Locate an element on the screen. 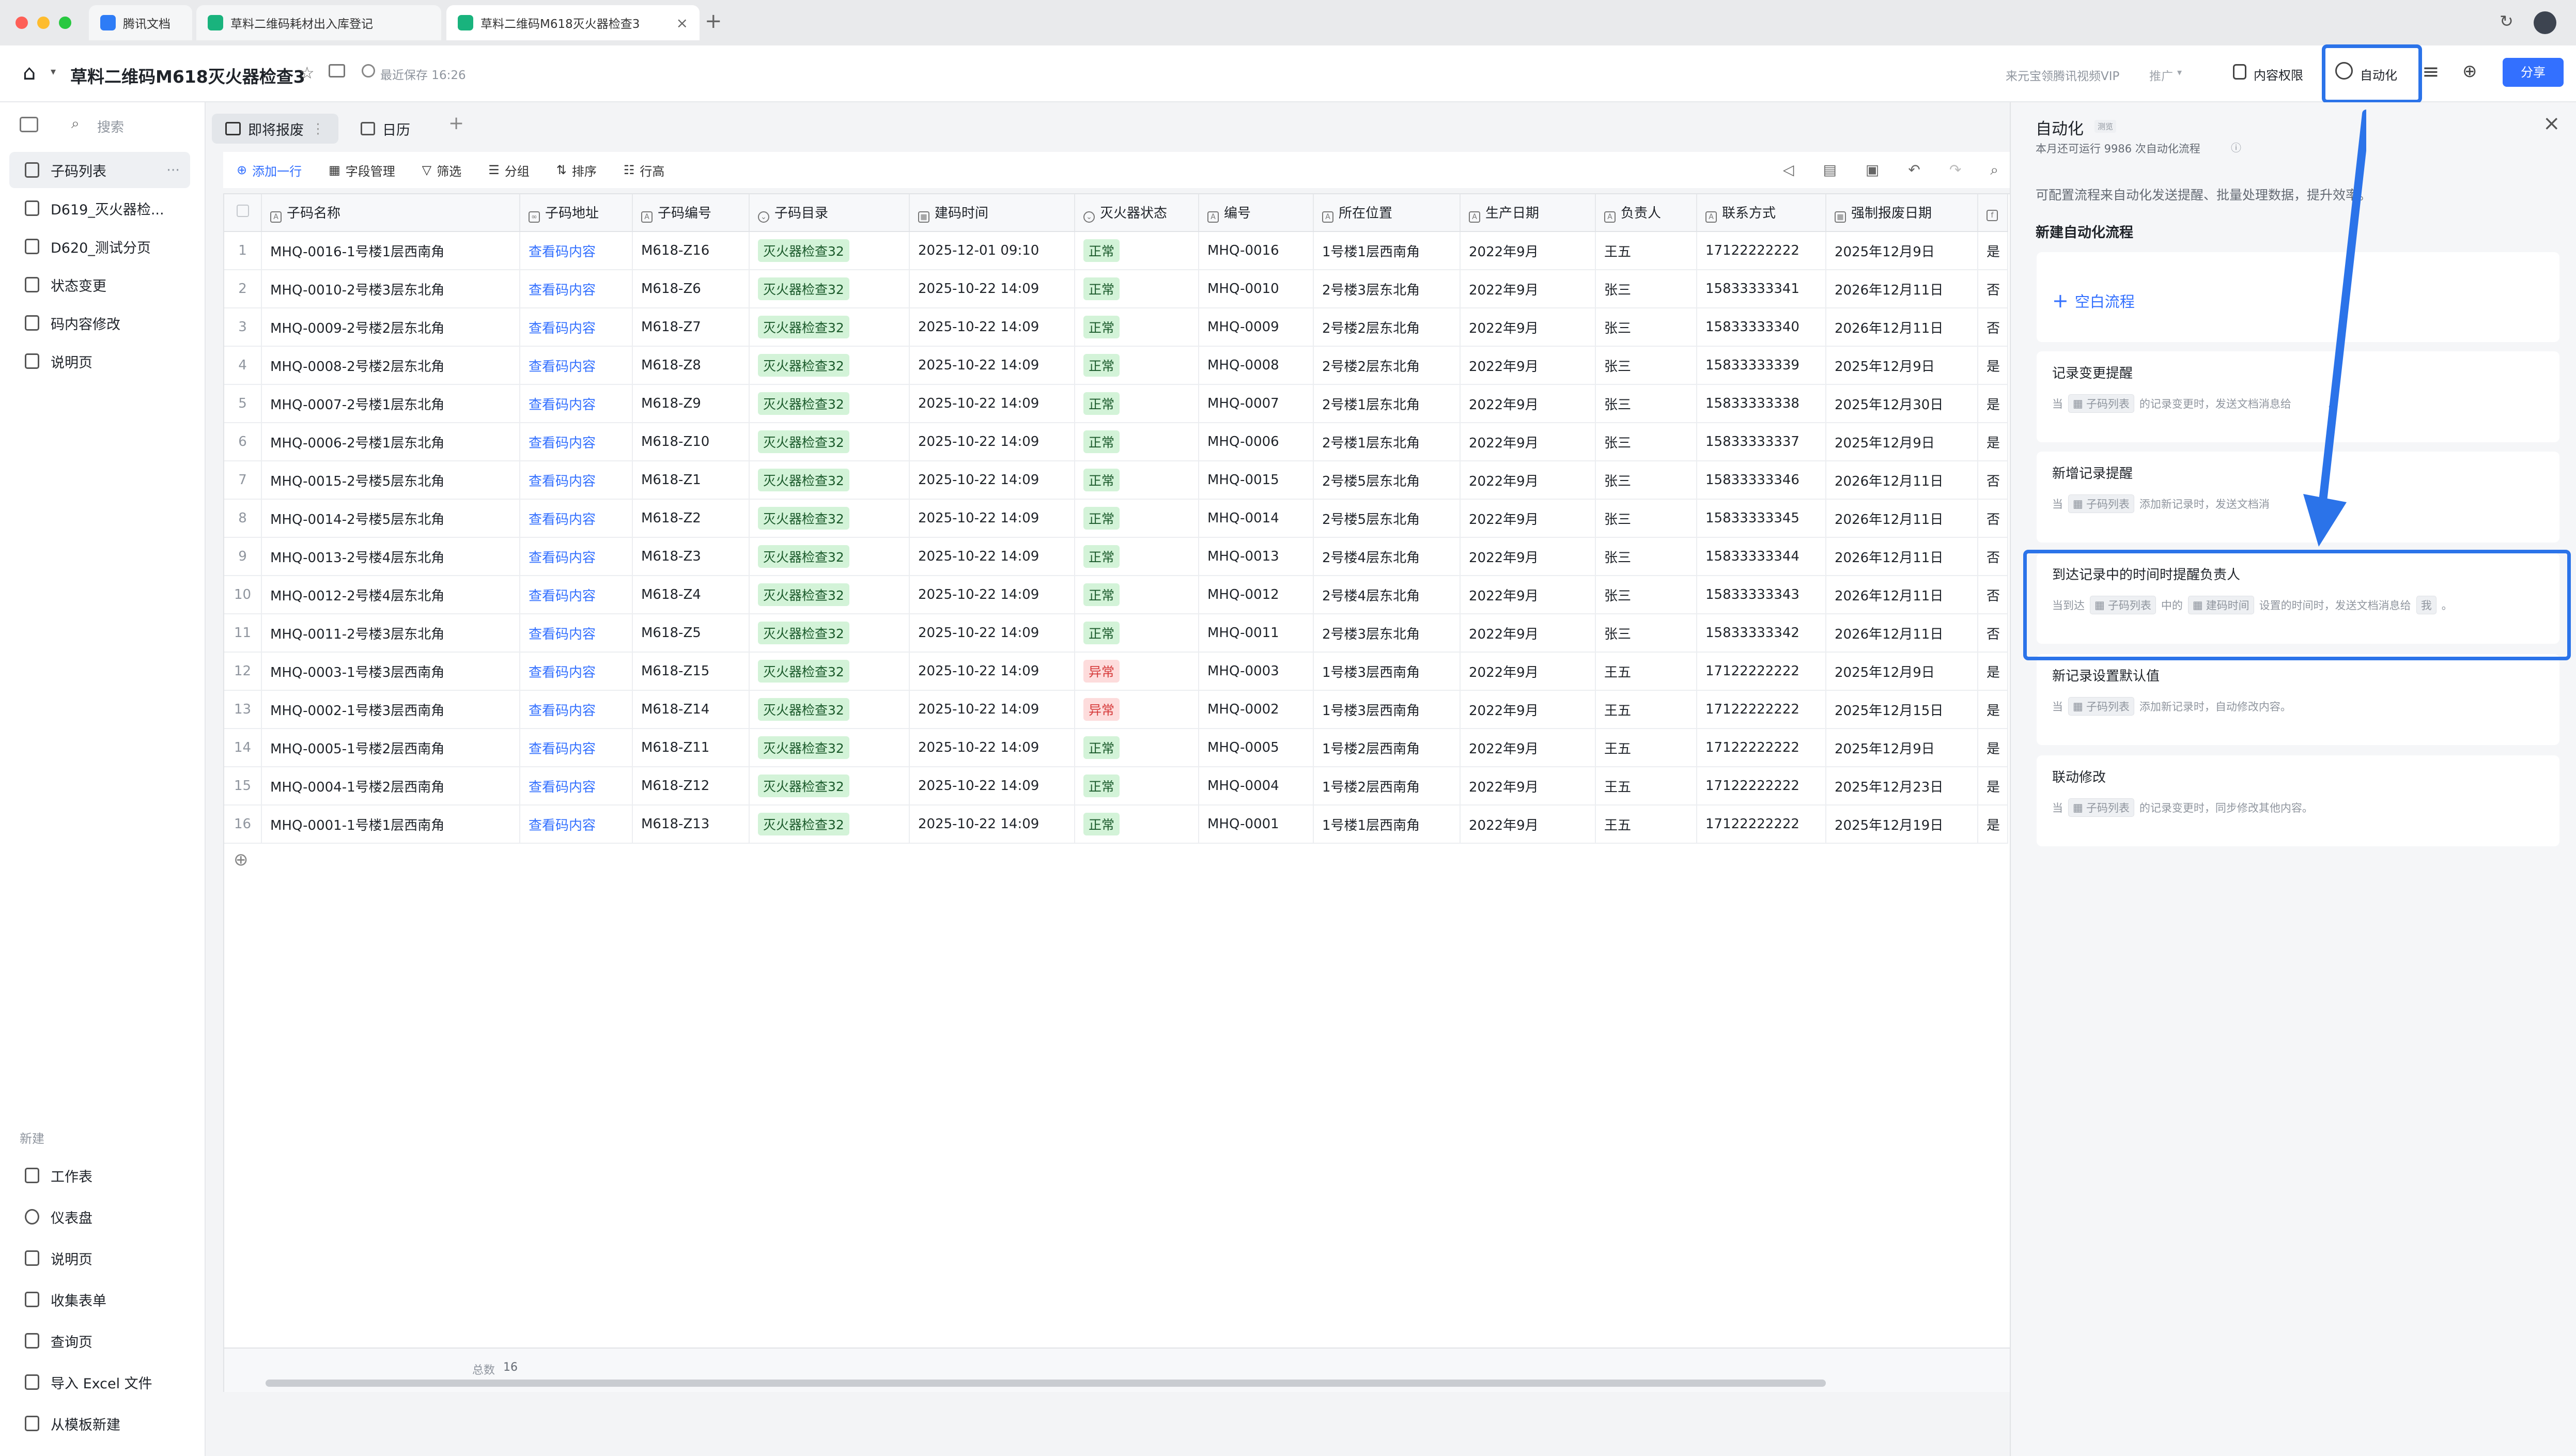 The width and height of the screenshot is (2576, 1456). table-cell: MHQ-0004 is located at coordinates (1256, 786).